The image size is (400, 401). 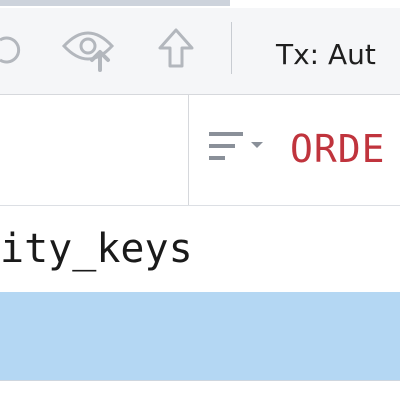 What do you see at coordinates (176, 50) in the screenshot?
I see `arrow-up-icon` at bounding box center [176, 50].